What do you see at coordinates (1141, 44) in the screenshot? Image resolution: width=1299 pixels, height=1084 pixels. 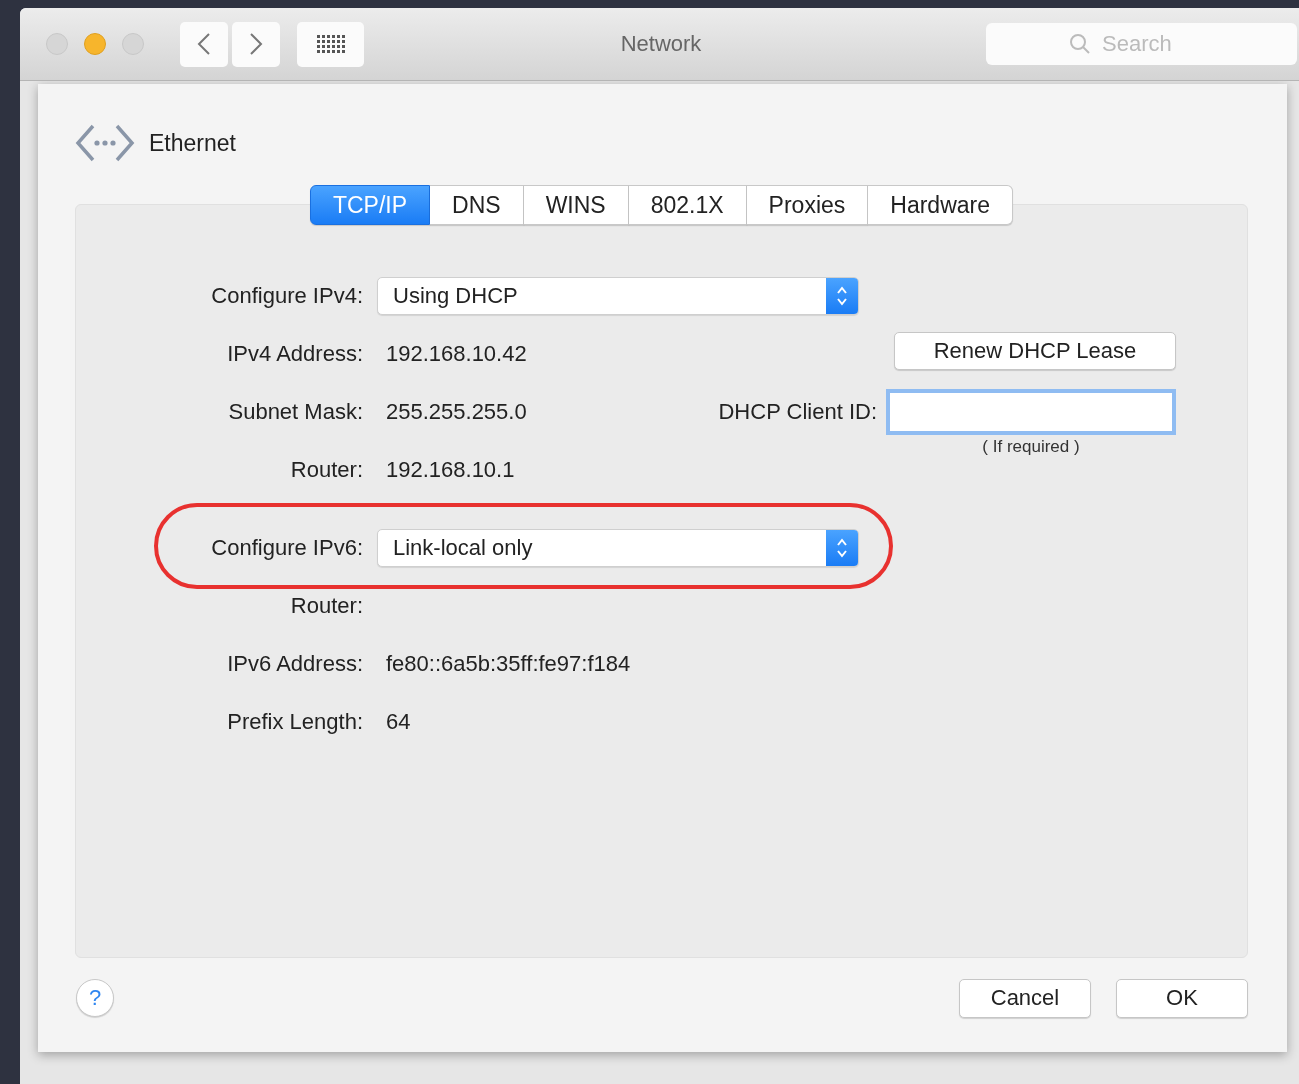 I see `search-field: Search` at bounding box center [1141, 44].